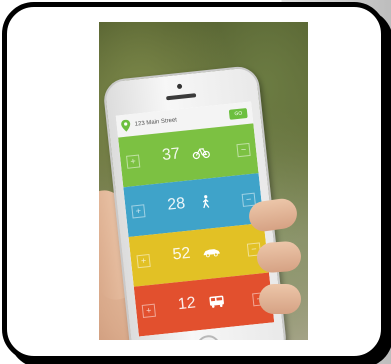 This screenshot has width=391, height=364. Describe the element at coordinates (186, 304) in the screenshot. I see `mode-value: 12` at that location.